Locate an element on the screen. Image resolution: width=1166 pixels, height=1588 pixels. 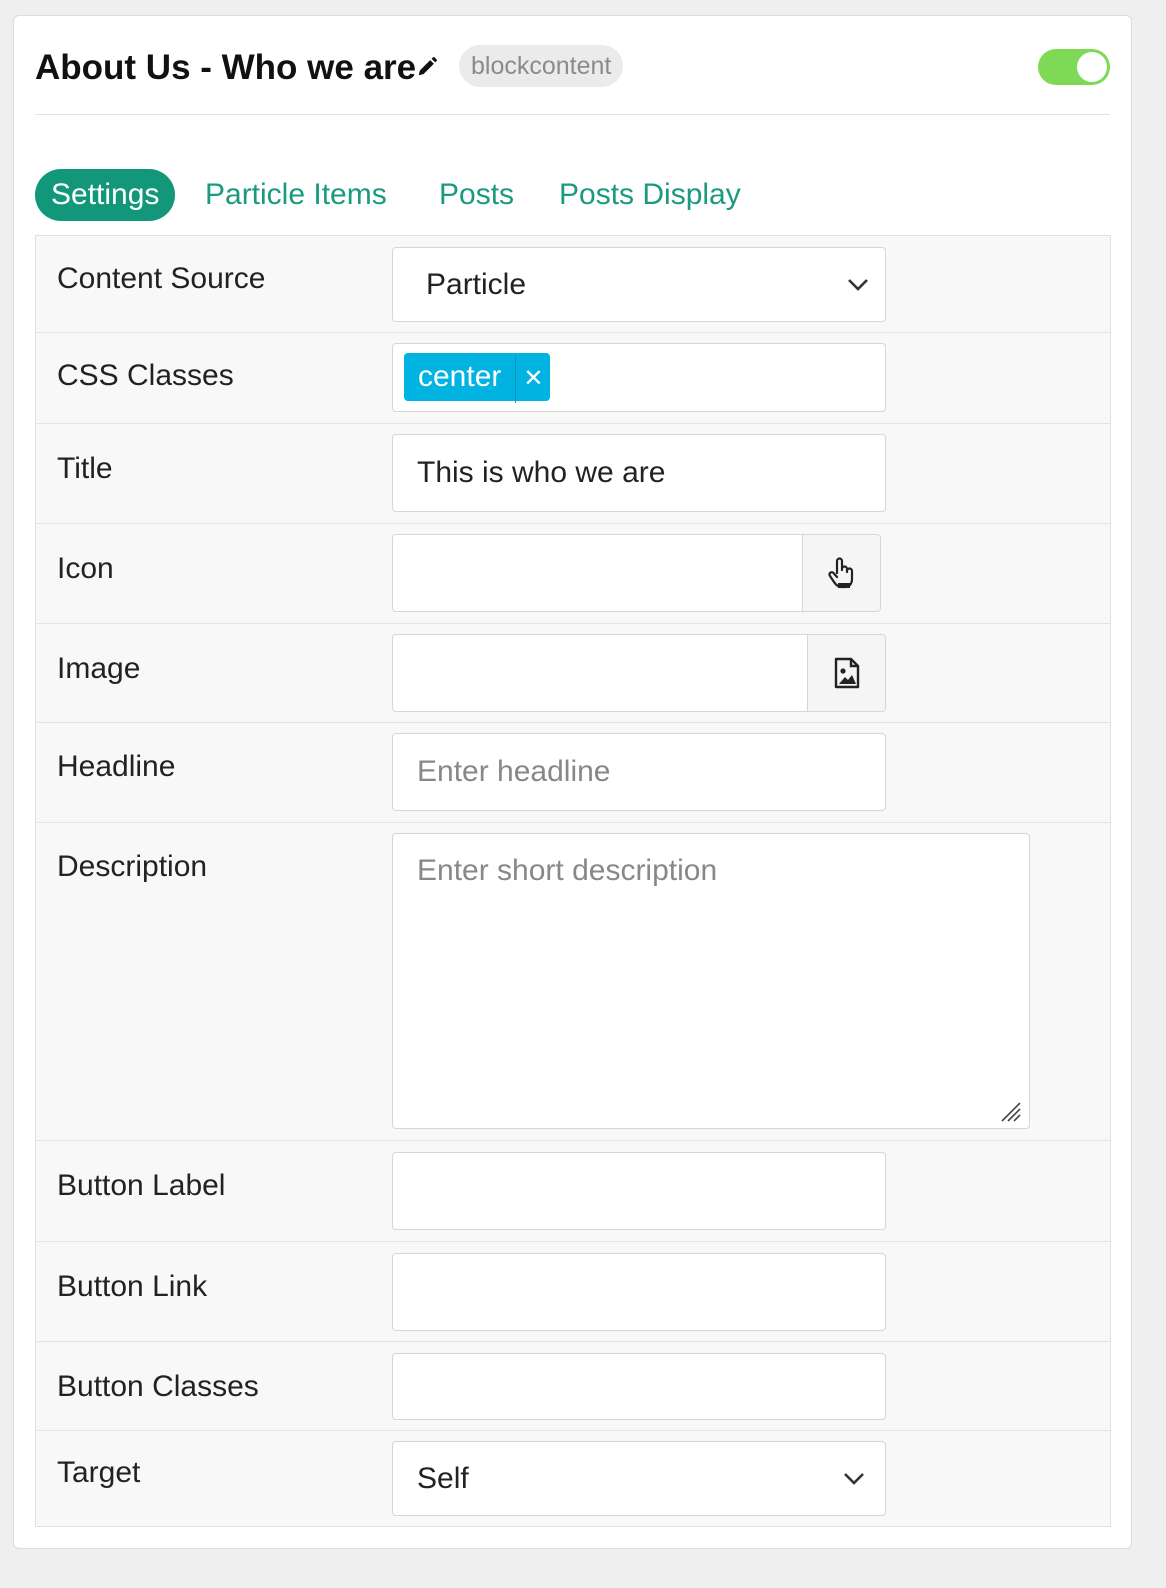
target-select: Self is located at coordinates (639, 1478).